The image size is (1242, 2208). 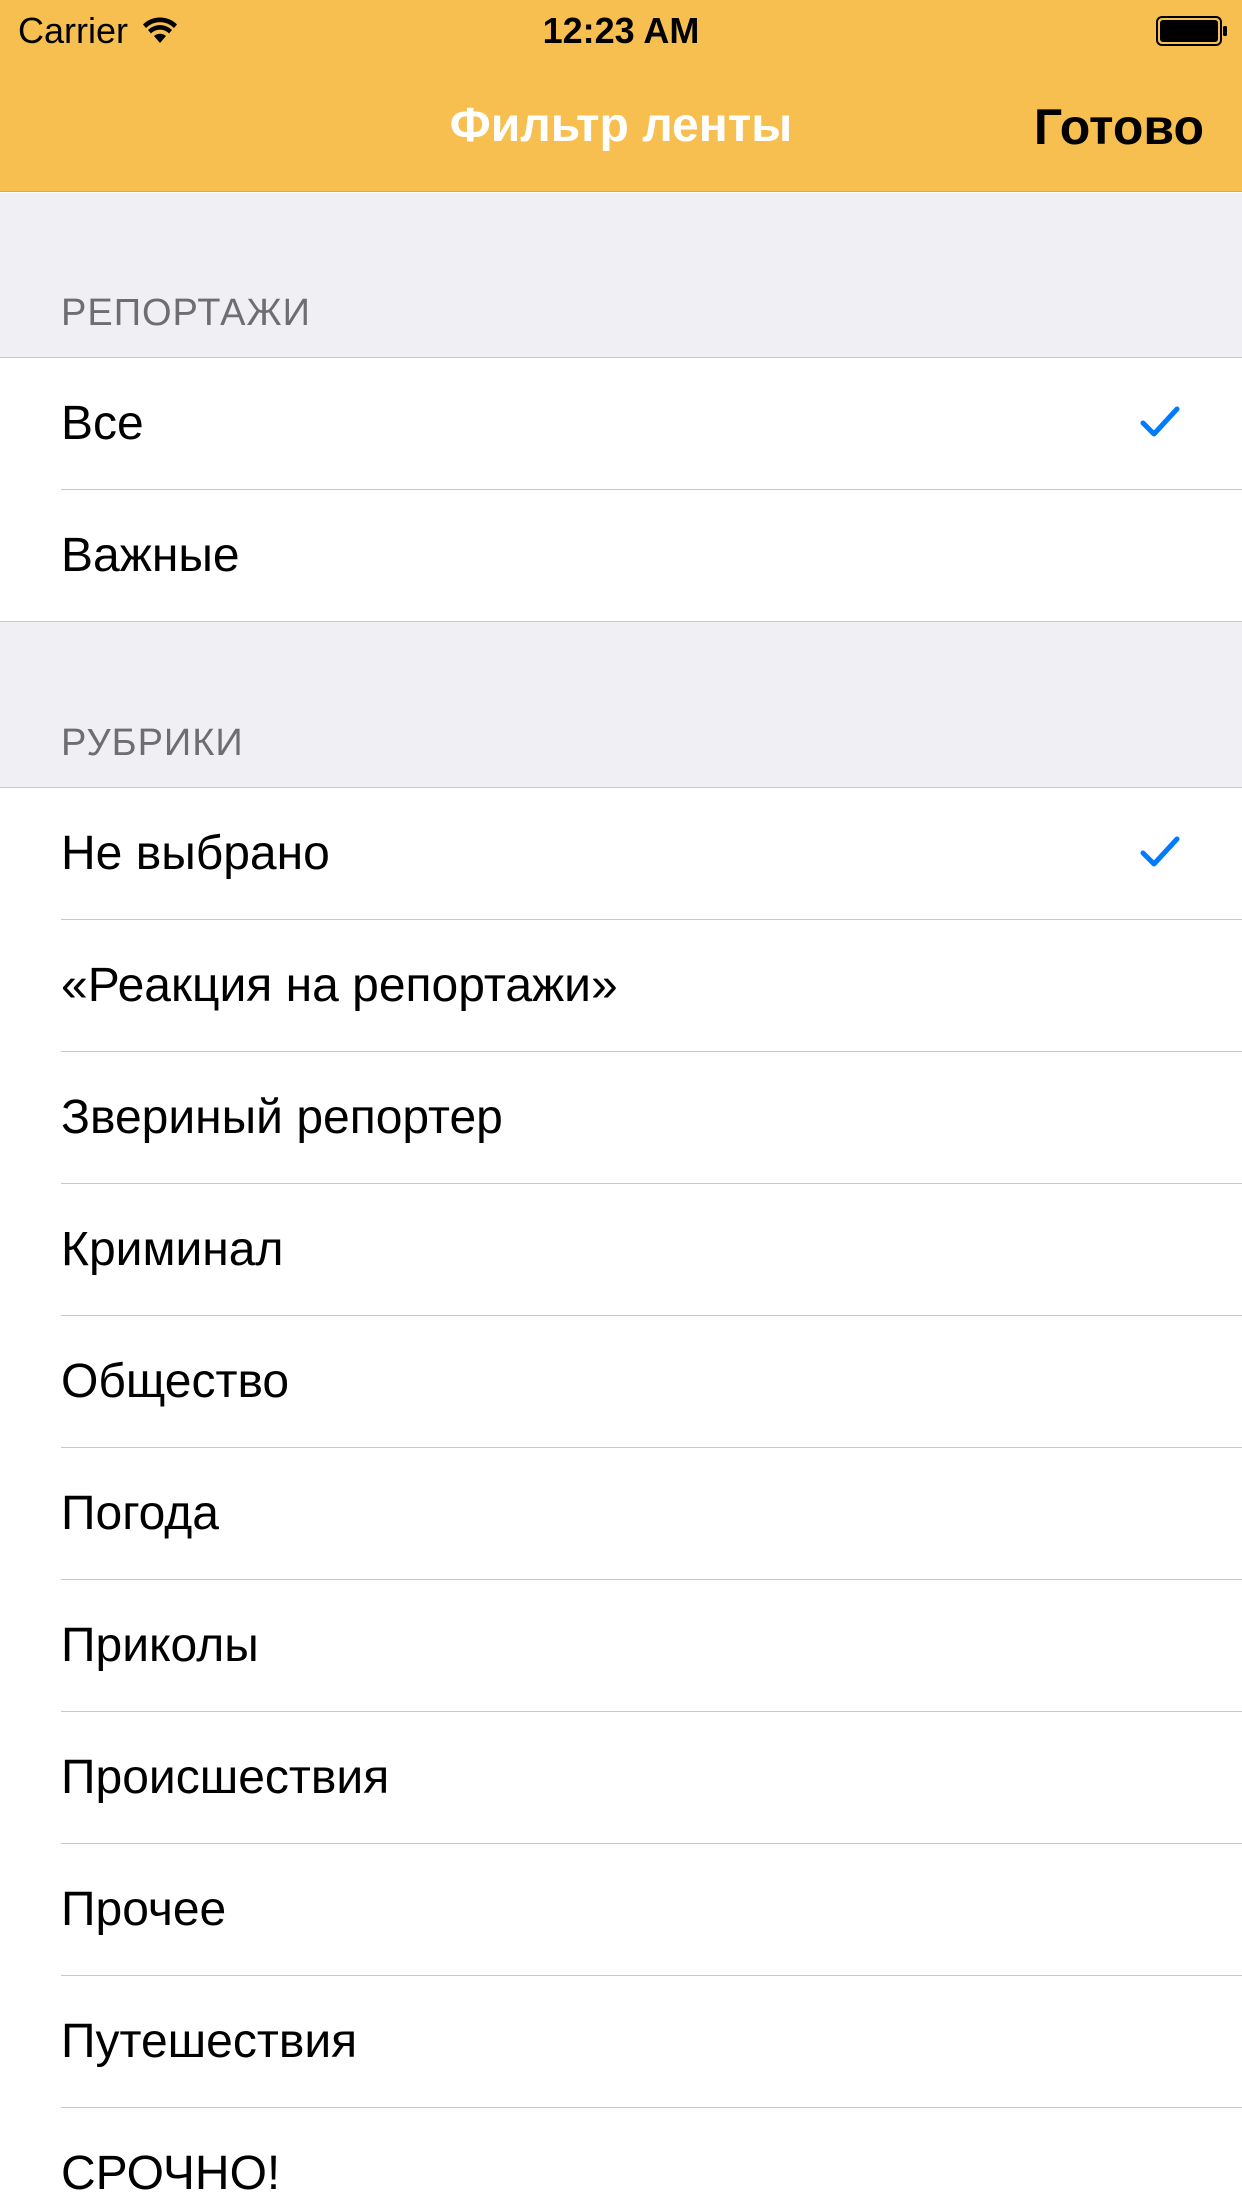 What do you see at coordinates (172, 1249) in the screenshot?
I see `list-item-label: Криминал` at bounding box center [172, 1249].